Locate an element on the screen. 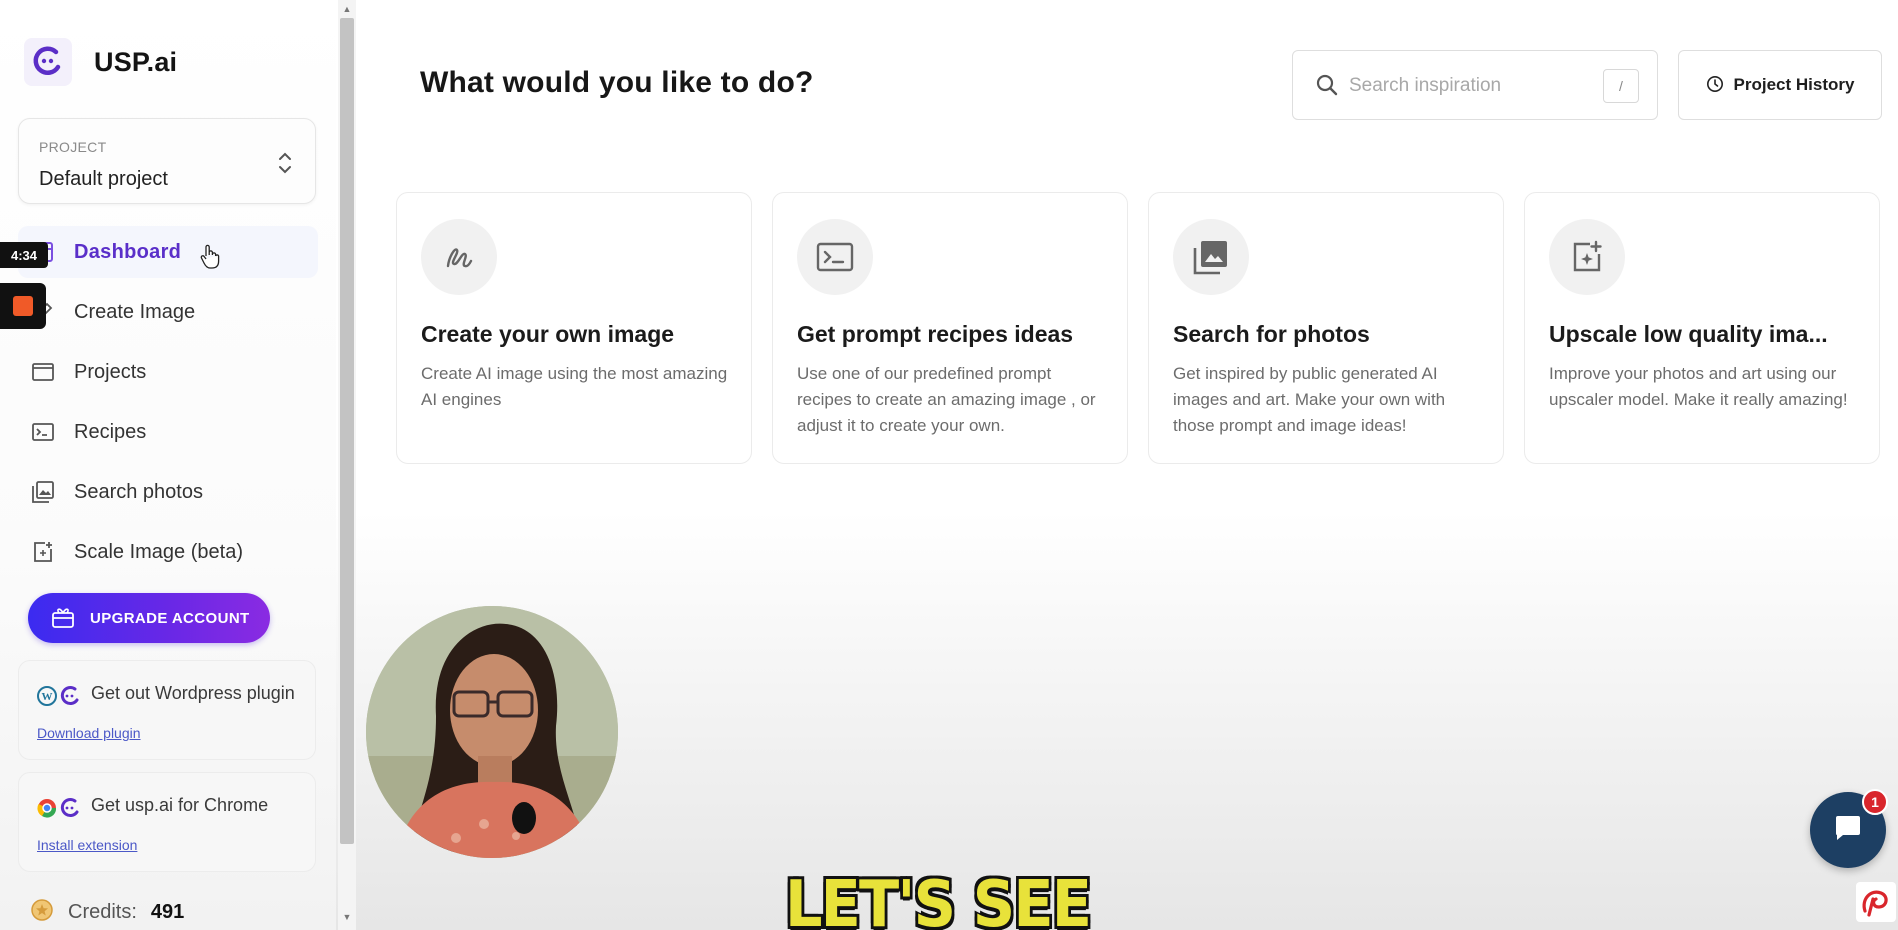 The height and width of the screenshot is (930, 1898). stop-icon is located at coordinates (23, 306).